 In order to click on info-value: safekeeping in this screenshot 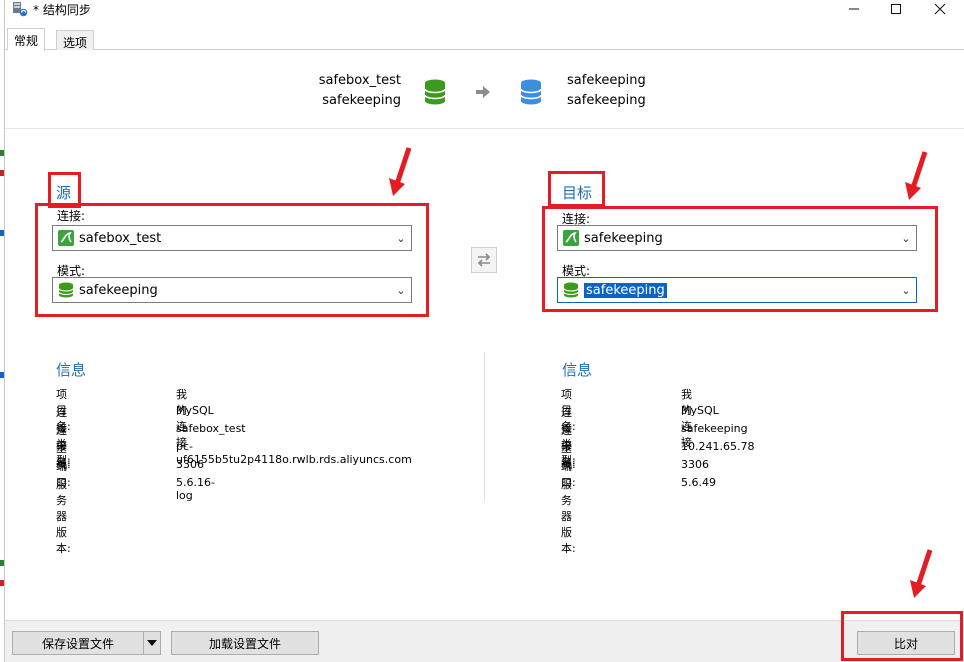, I will do `click(714, 428)`.